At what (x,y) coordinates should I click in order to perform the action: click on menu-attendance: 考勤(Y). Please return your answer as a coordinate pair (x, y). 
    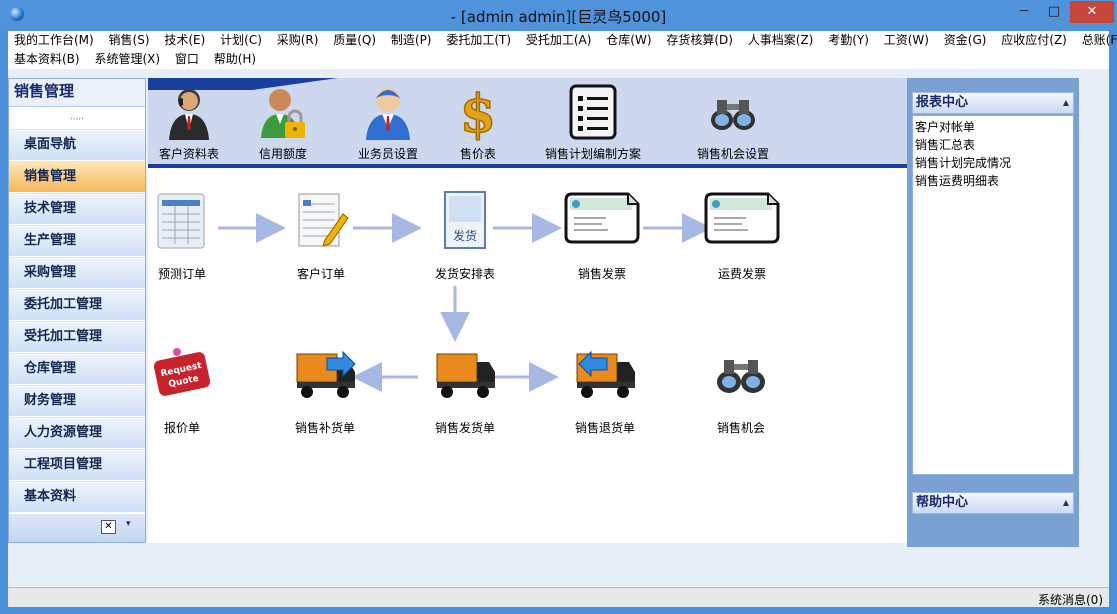
    Looking at the image, I should click on (848, 40).